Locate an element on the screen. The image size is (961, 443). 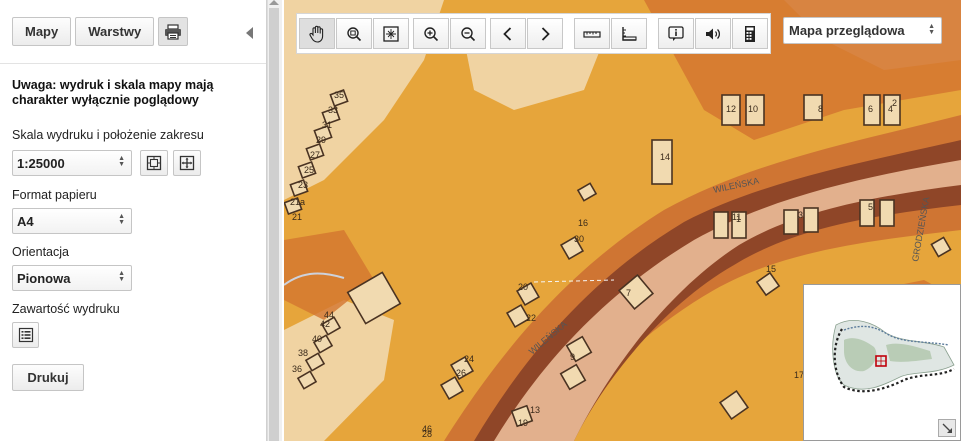
previous-view-icon is located at coordinates (507, 33).